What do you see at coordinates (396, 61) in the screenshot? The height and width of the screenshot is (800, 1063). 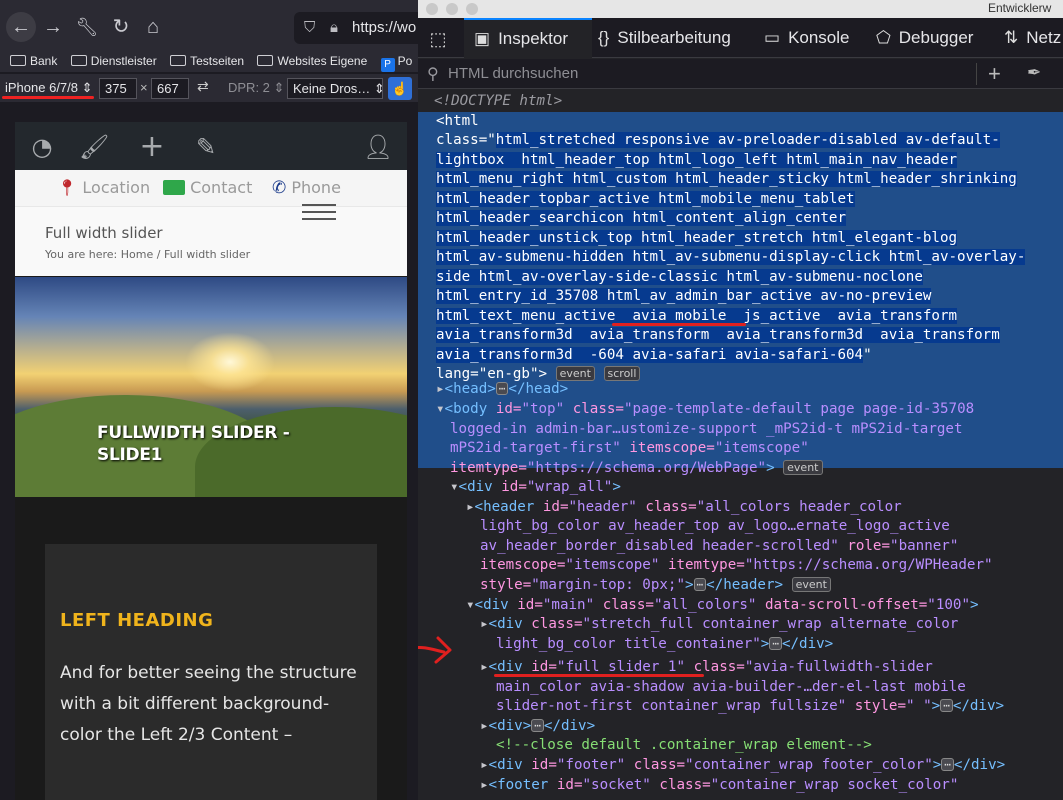 I see `bookmark-po: P Po` at bounding box center [396, 61].